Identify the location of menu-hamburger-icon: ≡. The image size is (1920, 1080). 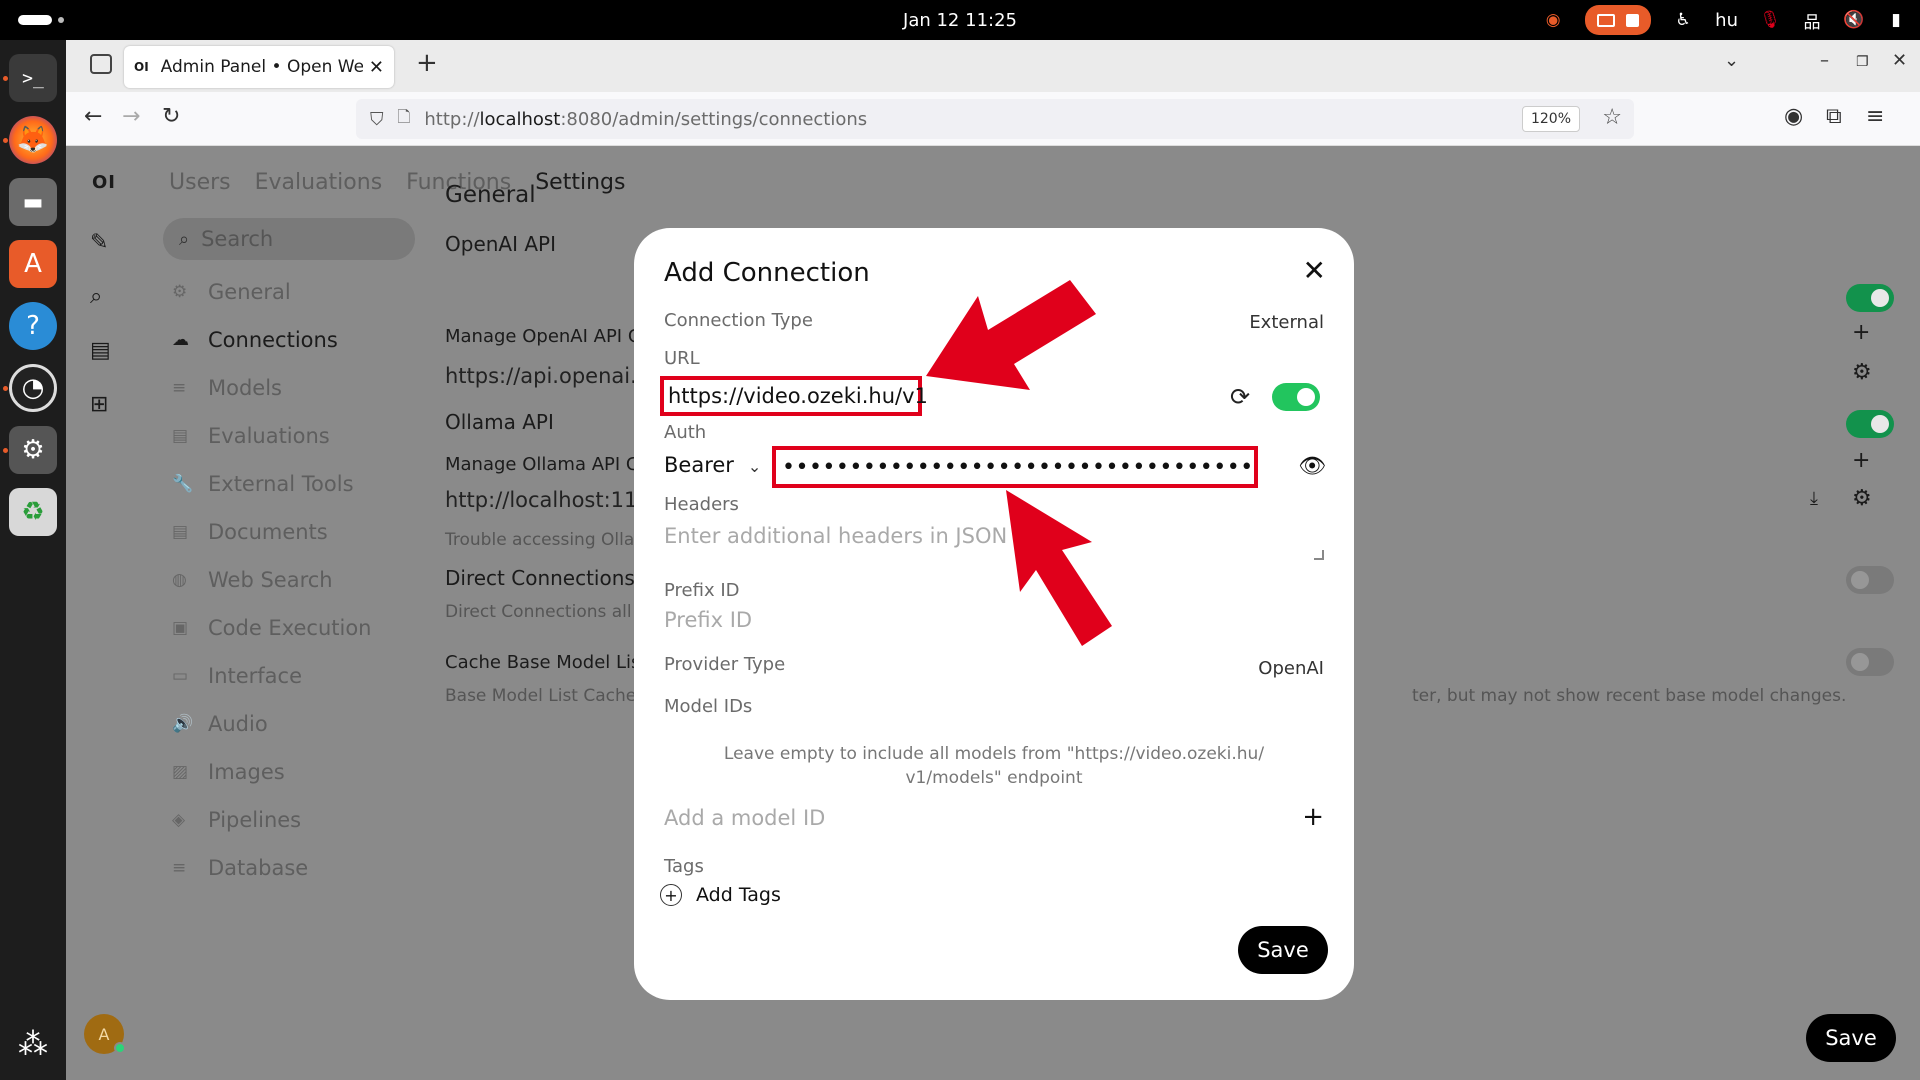
(1875, 116).